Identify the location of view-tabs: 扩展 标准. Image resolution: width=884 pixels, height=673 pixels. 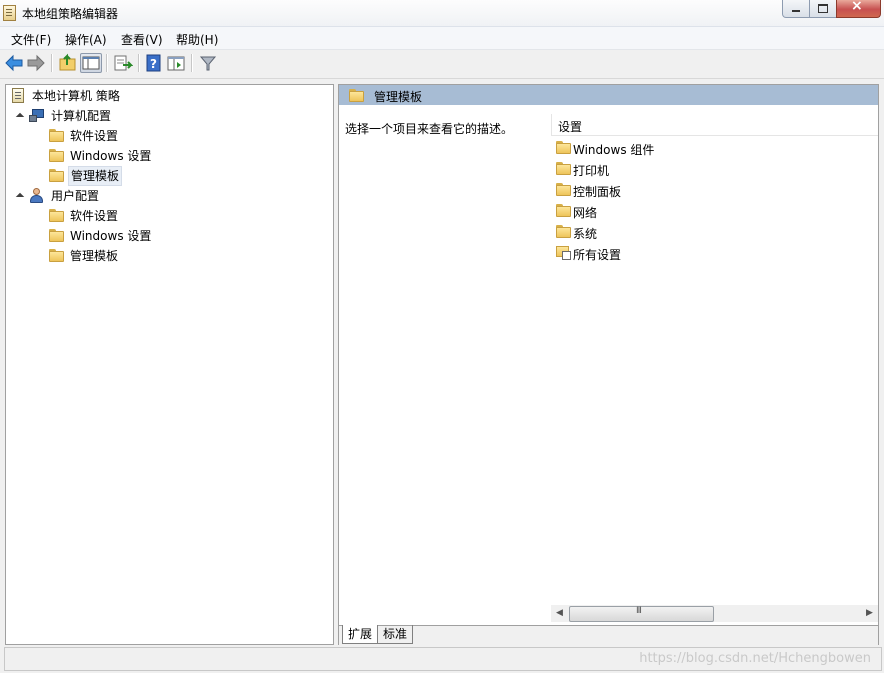
(608, 635).